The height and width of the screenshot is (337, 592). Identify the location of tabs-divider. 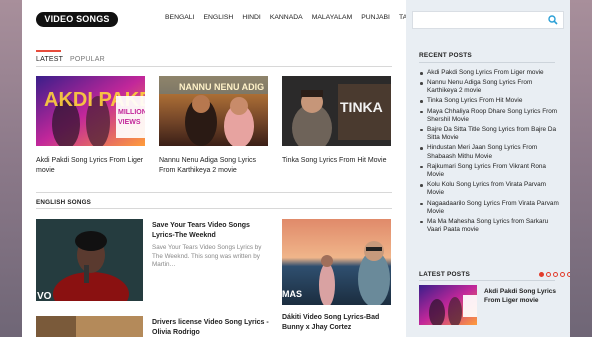
(214, 66).